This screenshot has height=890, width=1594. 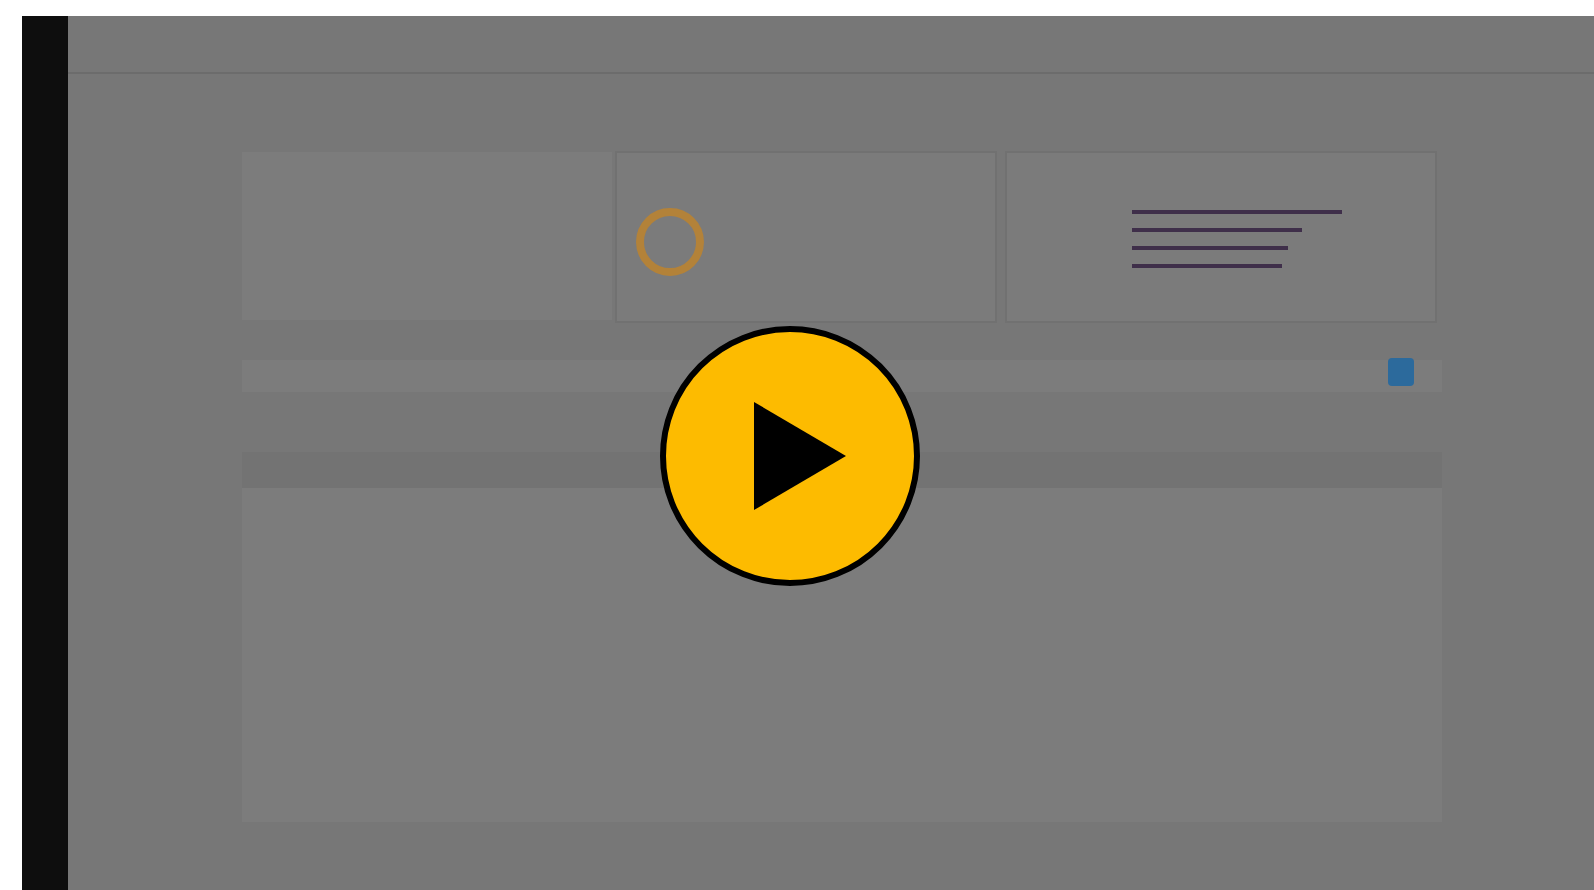 I want to click on play-icon, so click(x=800, y=456).